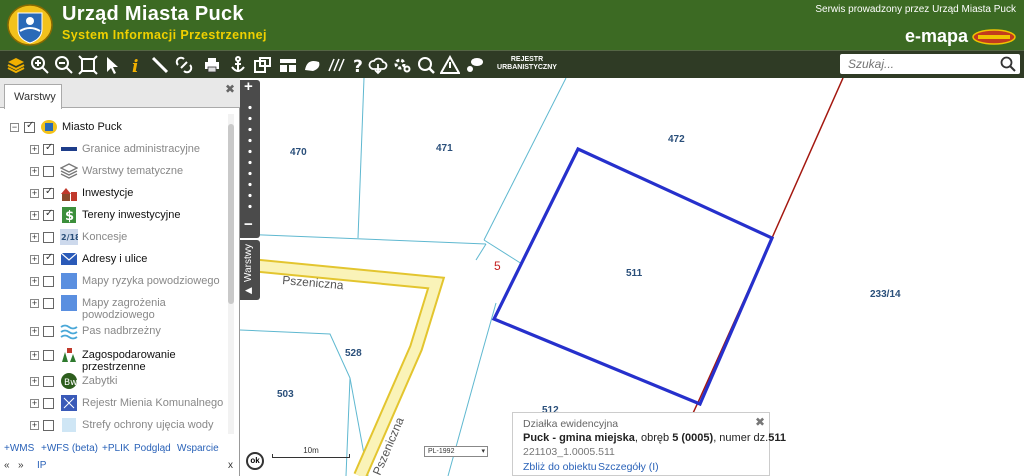  Describe the element at coordinates (16, 65) in the screenshot. I see `layers-icon` at that location.